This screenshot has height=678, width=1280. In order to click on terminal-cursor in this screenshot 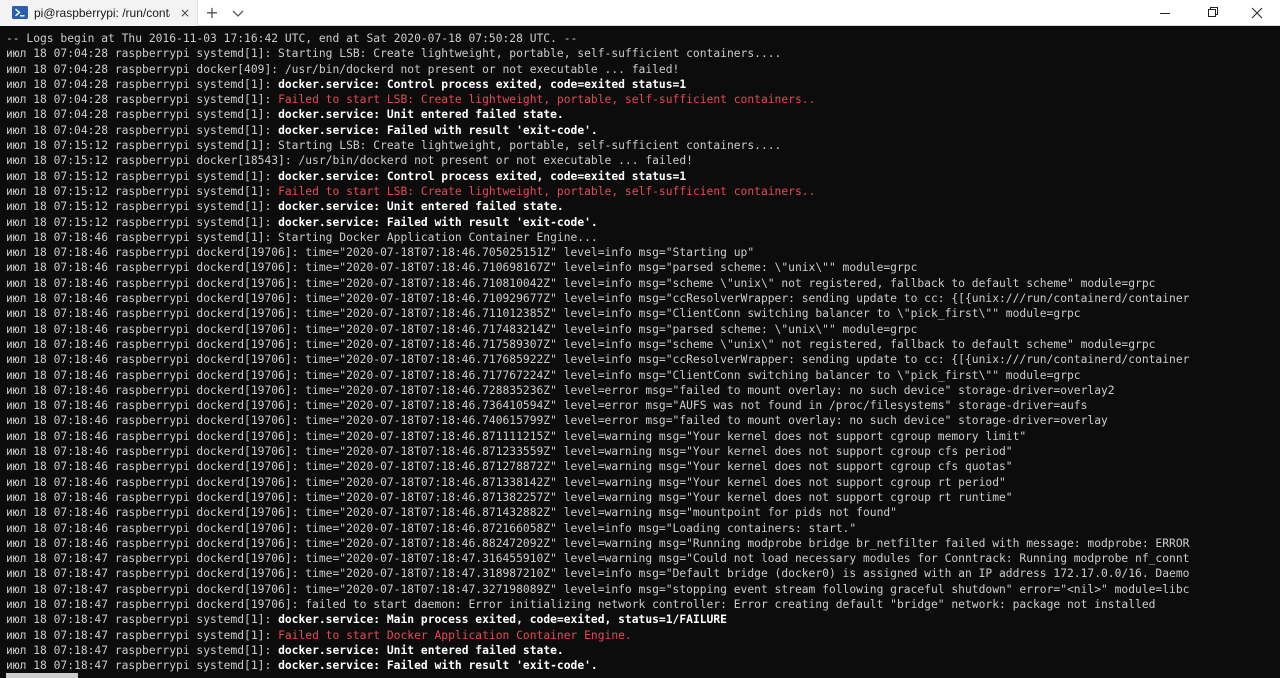, I will do `click(42, 675)`.